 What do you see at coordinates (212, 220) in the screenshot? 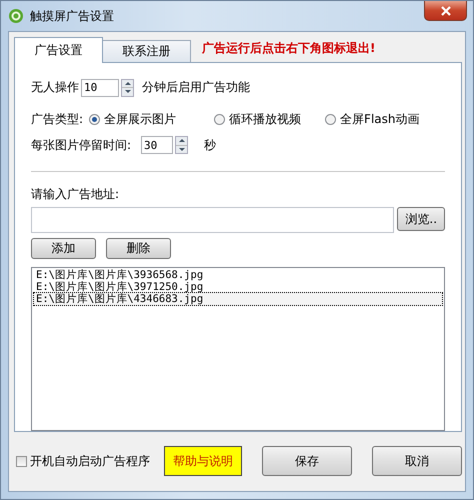
I see `address-field` at bounding box center [212, 220].